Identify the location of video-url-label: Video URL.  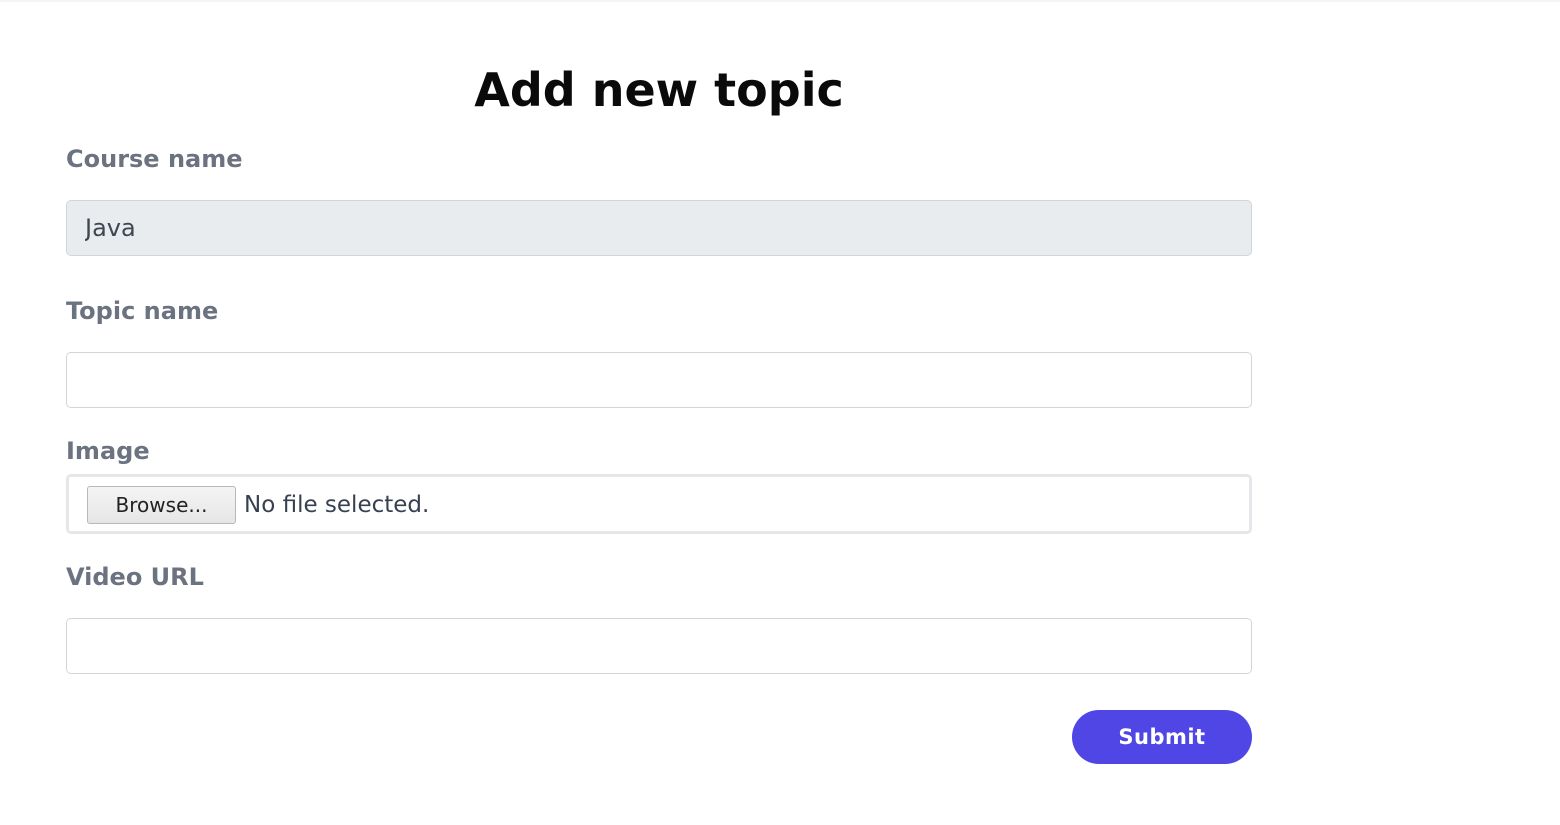
(135, 577).